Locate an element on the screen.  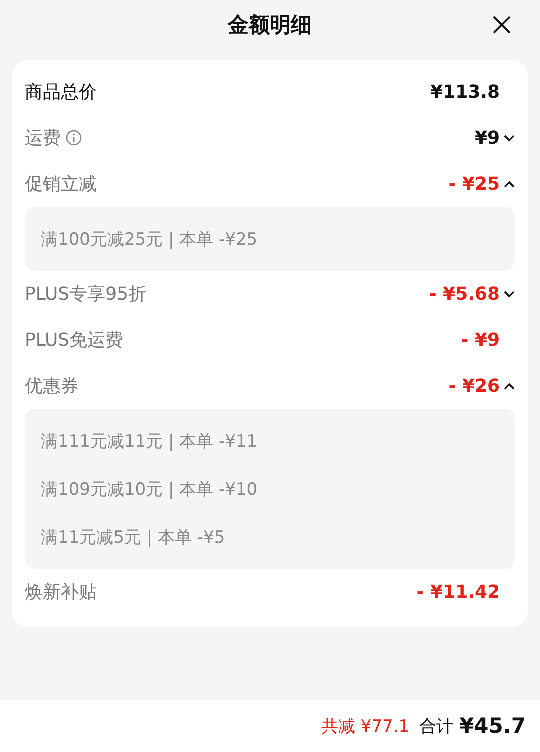
row-amount: - ¥26 is located at coordinates (474, 386).